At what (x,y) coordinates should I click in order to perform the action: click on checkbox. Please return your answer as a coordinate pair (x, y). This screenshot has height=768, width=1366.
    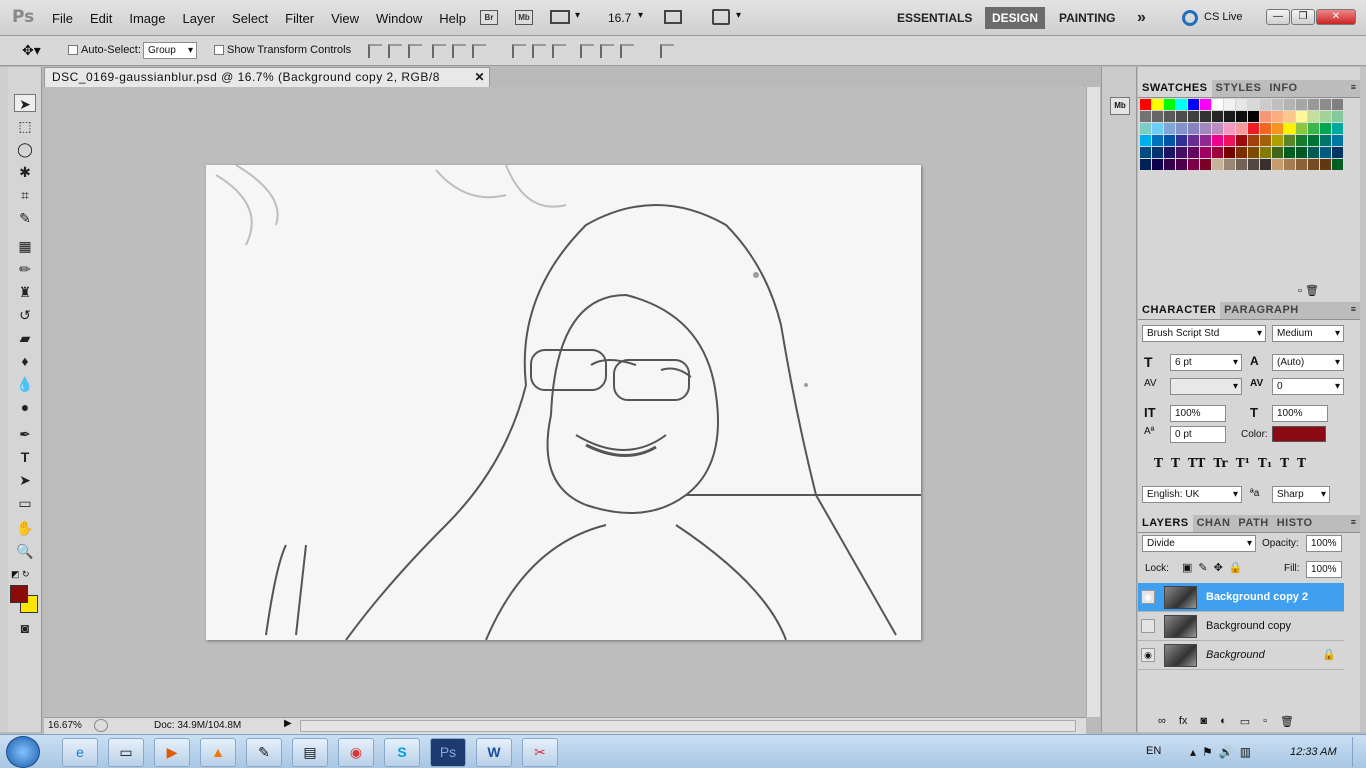
    Looking at the image, I should click on (219, 50).